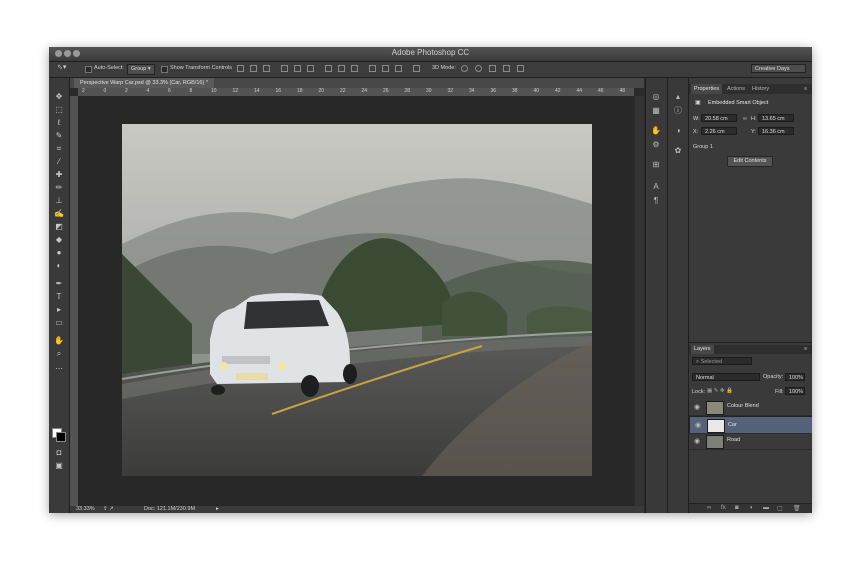 The height and width of the screenshot is (581, 860). Describe the element at coordinates (266, 68) in the screenshot. I see `align-bottom-icon` at that location.